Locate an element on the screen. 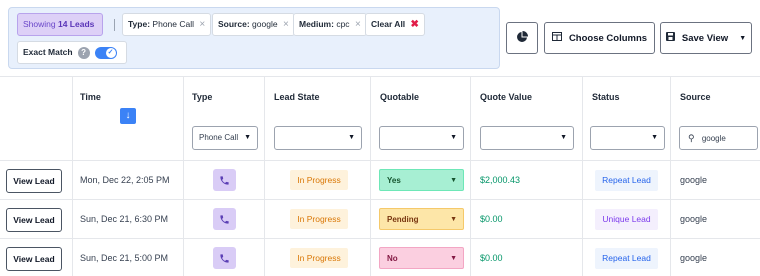  chip-key: Source: is located at coordinates (234, 24).